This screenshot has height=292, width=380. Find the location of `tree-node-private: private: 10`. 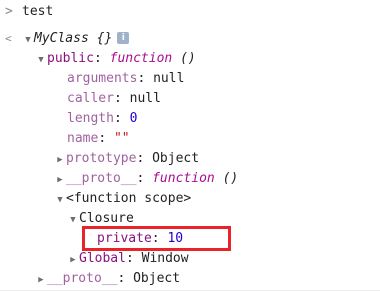

tree-node-private: private: 10 is located at coordinates (140, 238).